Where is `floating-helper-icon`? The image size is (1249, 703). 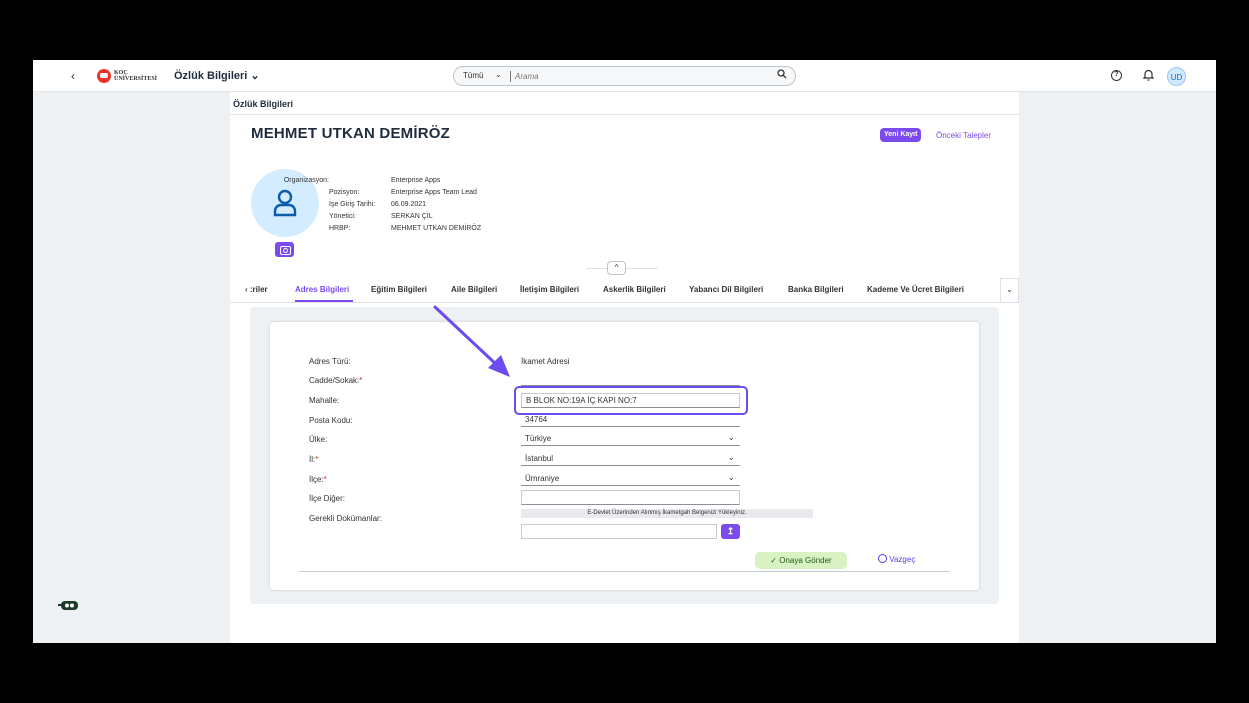 floating-helper-icon is located at coordinates (69, 606).